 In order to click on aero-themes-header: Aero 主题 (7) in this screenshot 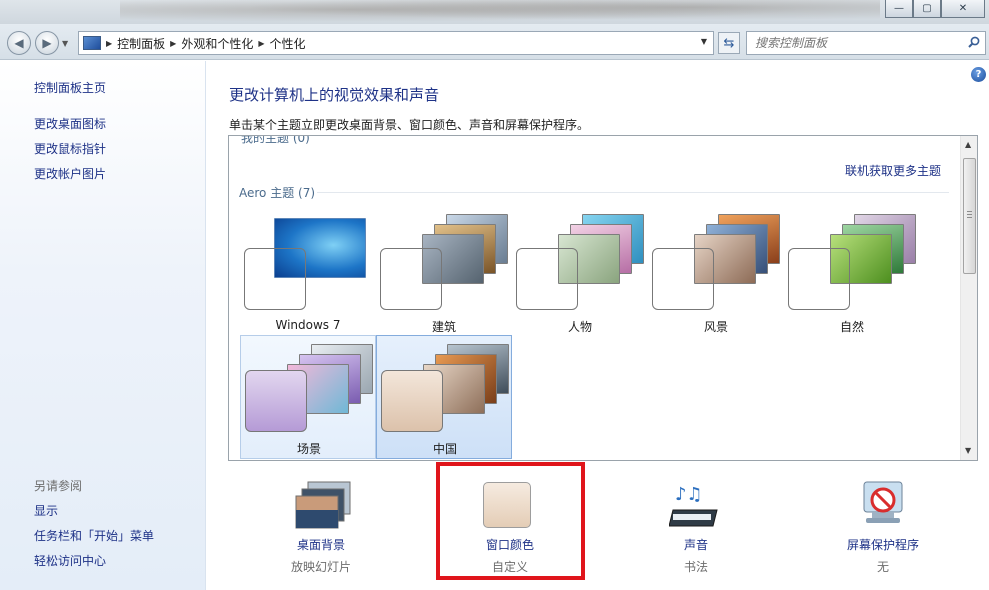, I will do `click(277, 192)`.